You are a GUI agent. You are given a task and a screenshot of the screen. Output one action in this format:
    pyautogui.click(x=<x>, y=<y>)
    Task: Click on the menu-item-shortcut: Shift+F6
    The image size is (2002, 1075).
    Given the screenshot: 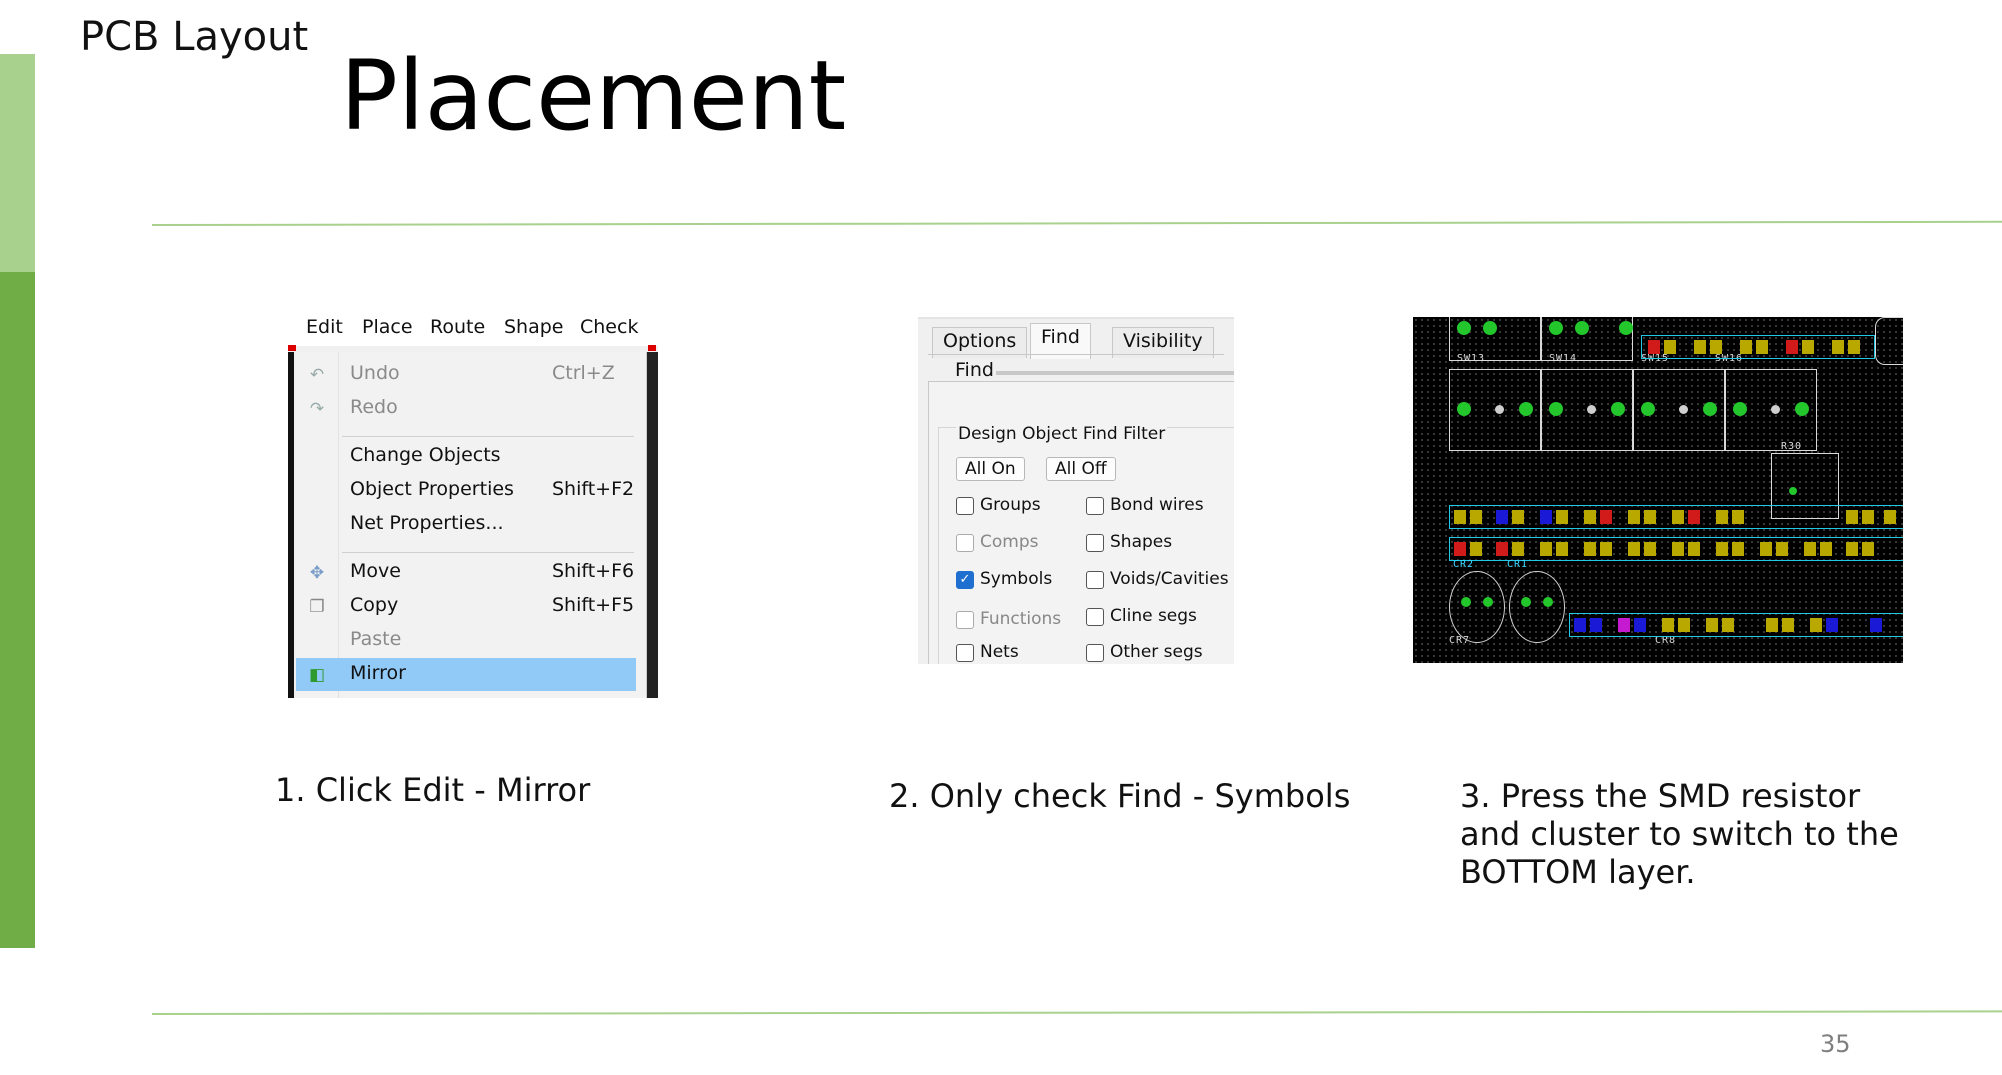 What is the action you would take?
    pyautogui.click(x=593, y=571)
    